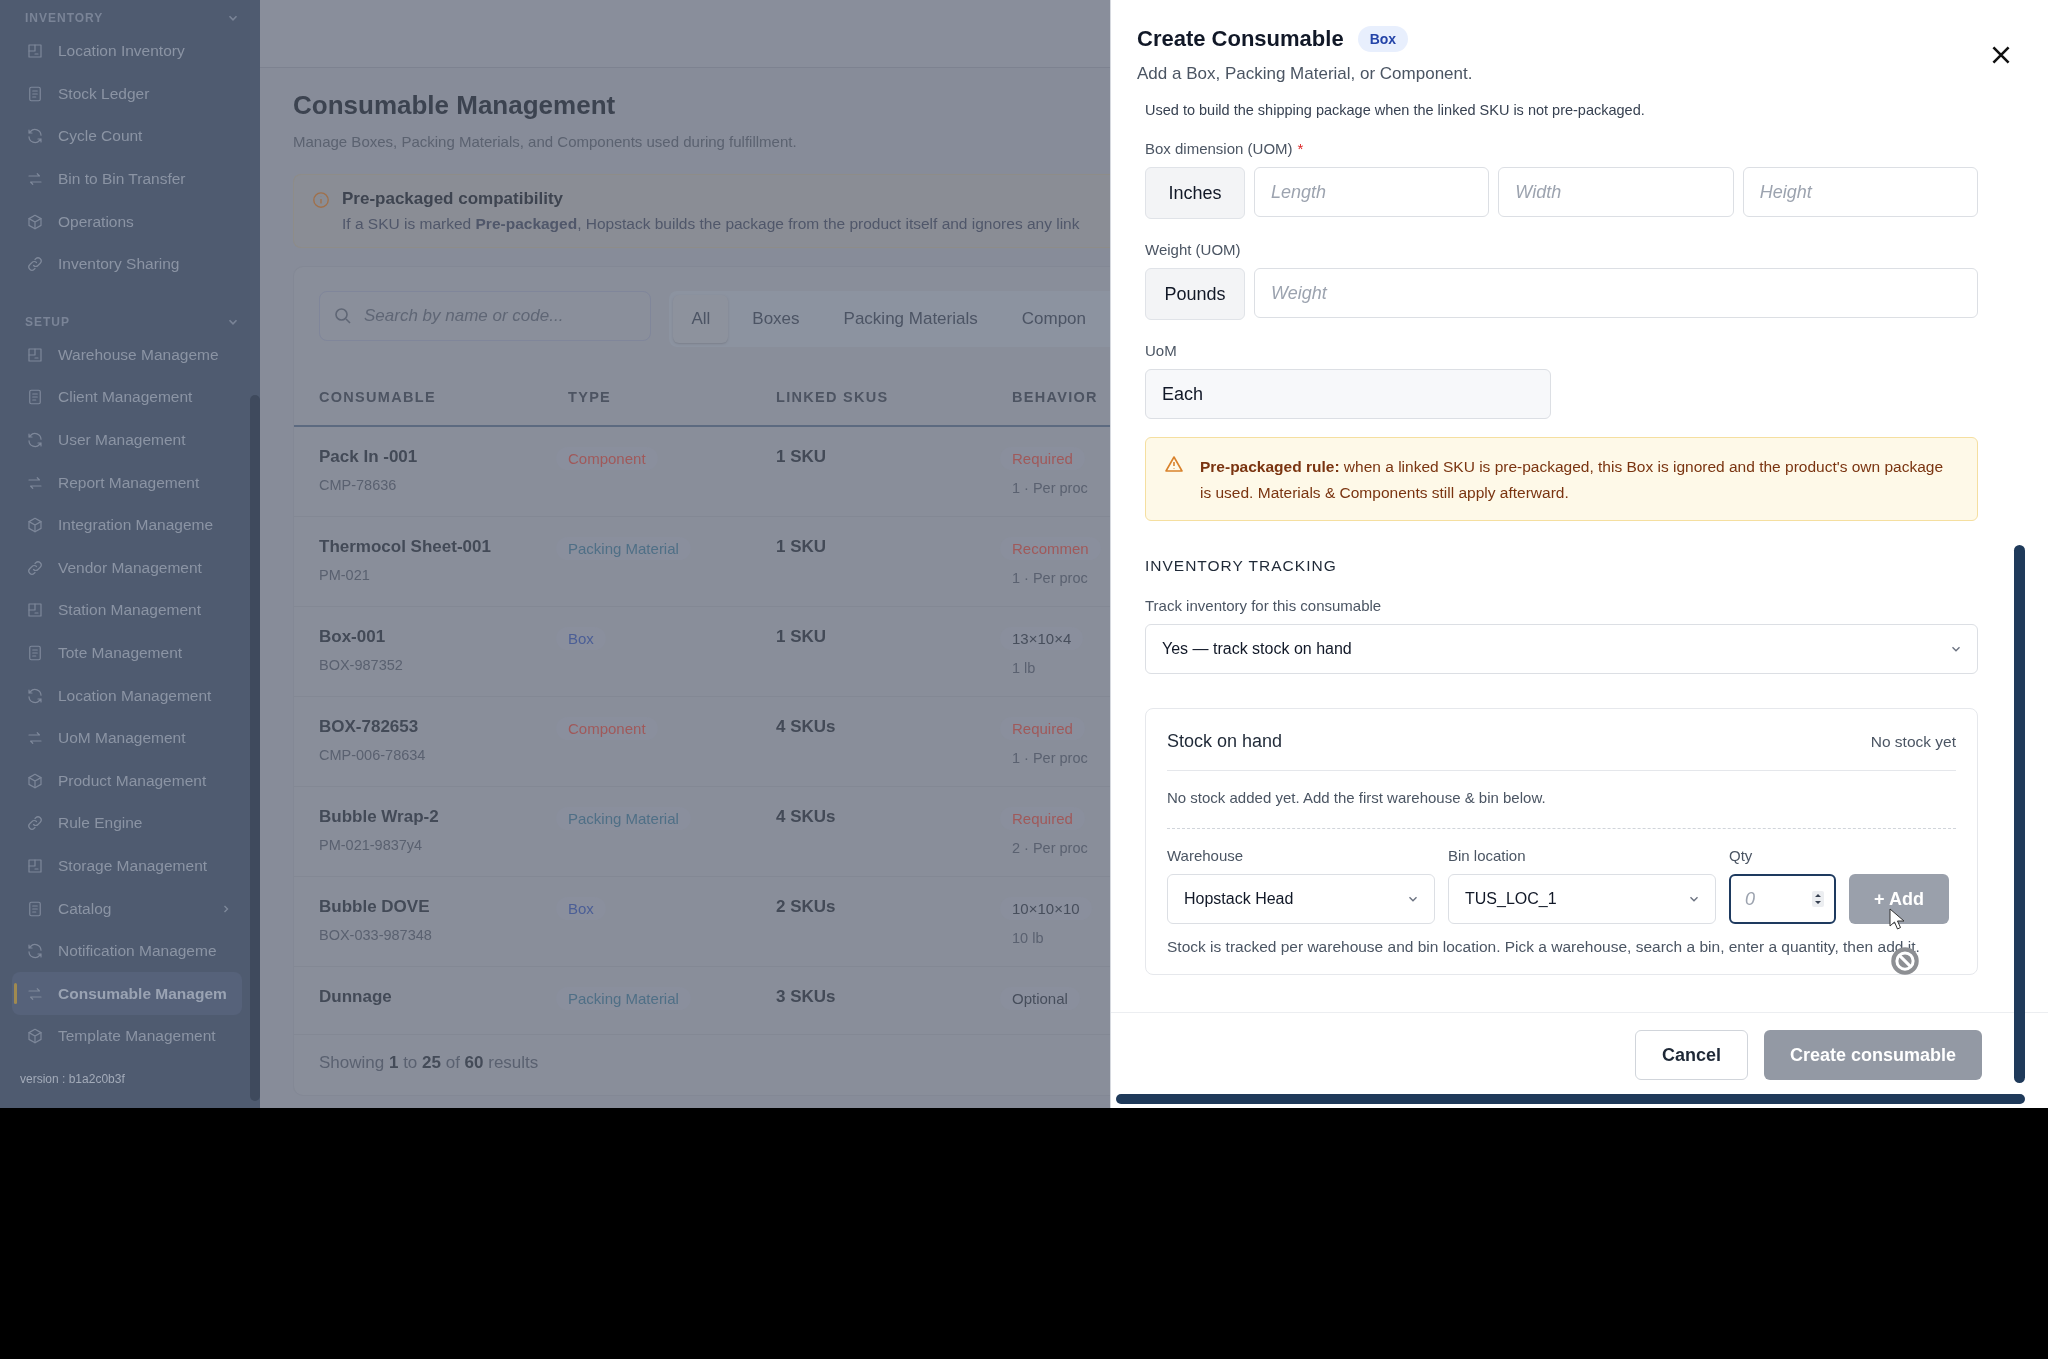  What do you see at coordinates (1161, 350) in the screenshot?
I see `field-label: UoM` at bounding box center [1161, 350].